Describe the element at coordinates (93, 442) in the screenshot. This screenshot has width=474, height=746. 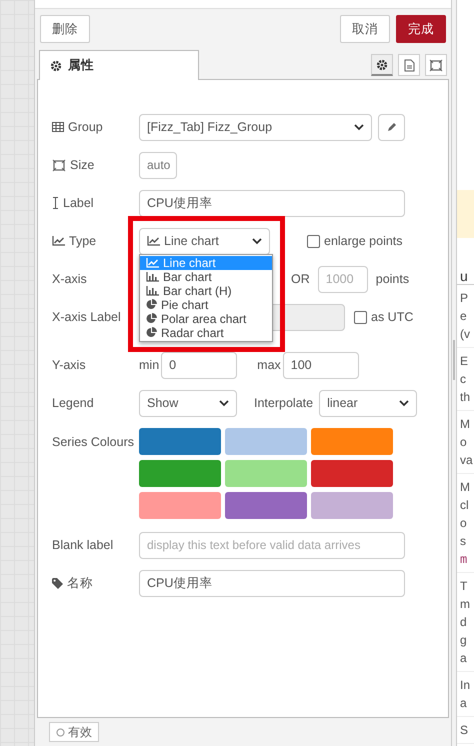
I see `series-colours-label: Series Colours` at that location.